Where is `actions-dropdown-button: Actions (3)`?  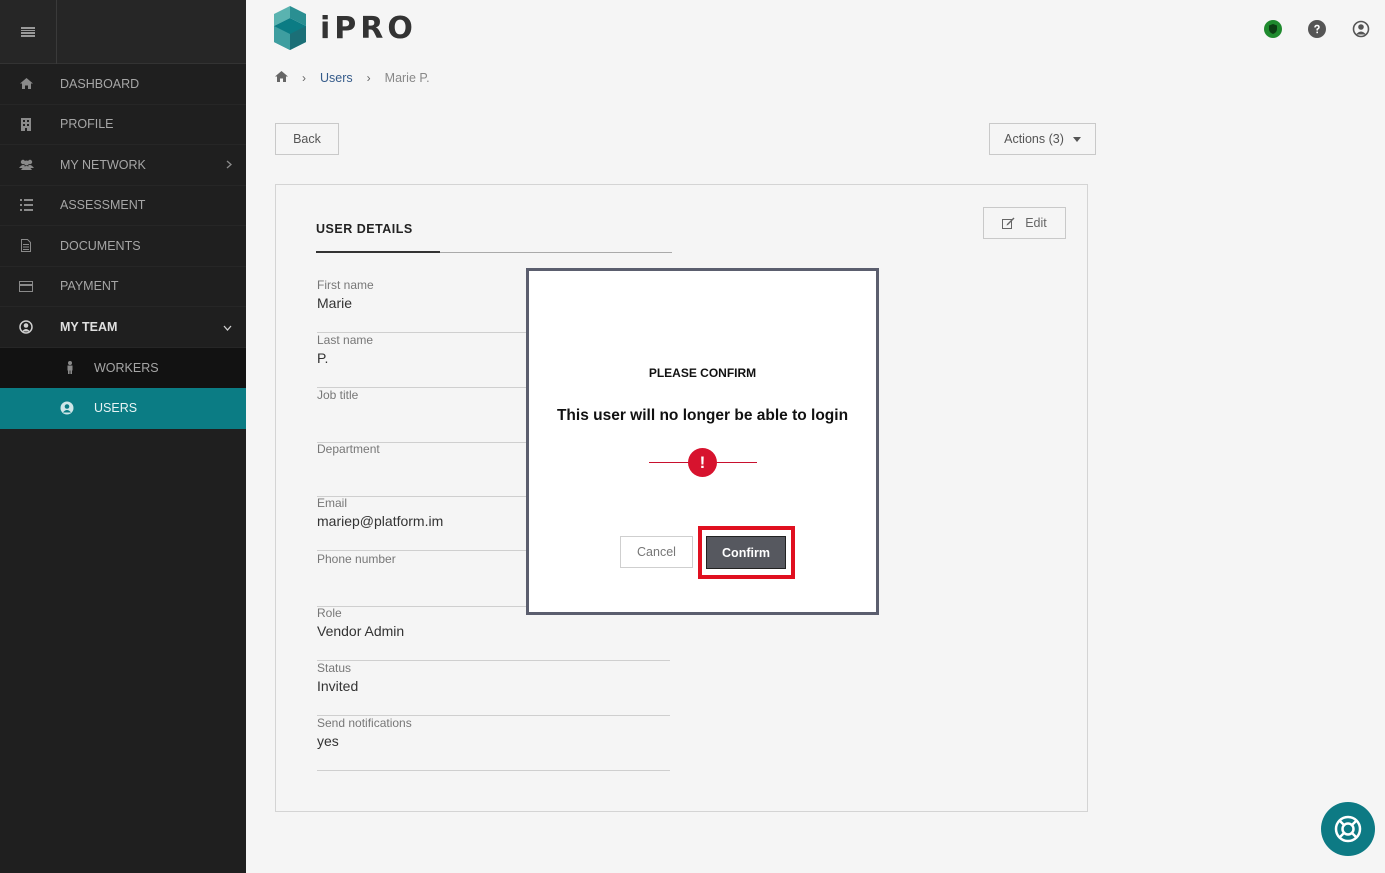
actions-dropdown-button: Actions (3) is located at coordinates (1042, 139).